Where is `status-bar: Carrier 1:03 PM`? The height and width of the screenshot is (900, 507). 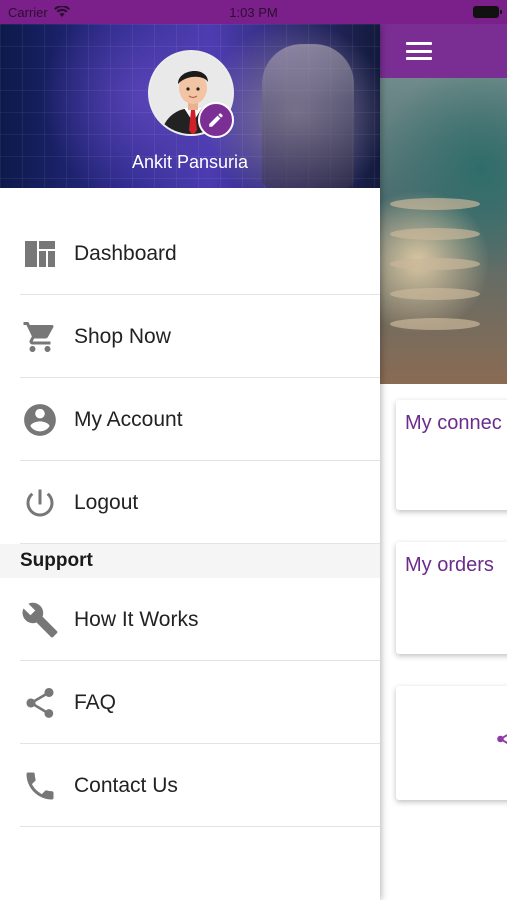
status-bar: Carrier 1:03 PM is located at coordinates (253, 12).